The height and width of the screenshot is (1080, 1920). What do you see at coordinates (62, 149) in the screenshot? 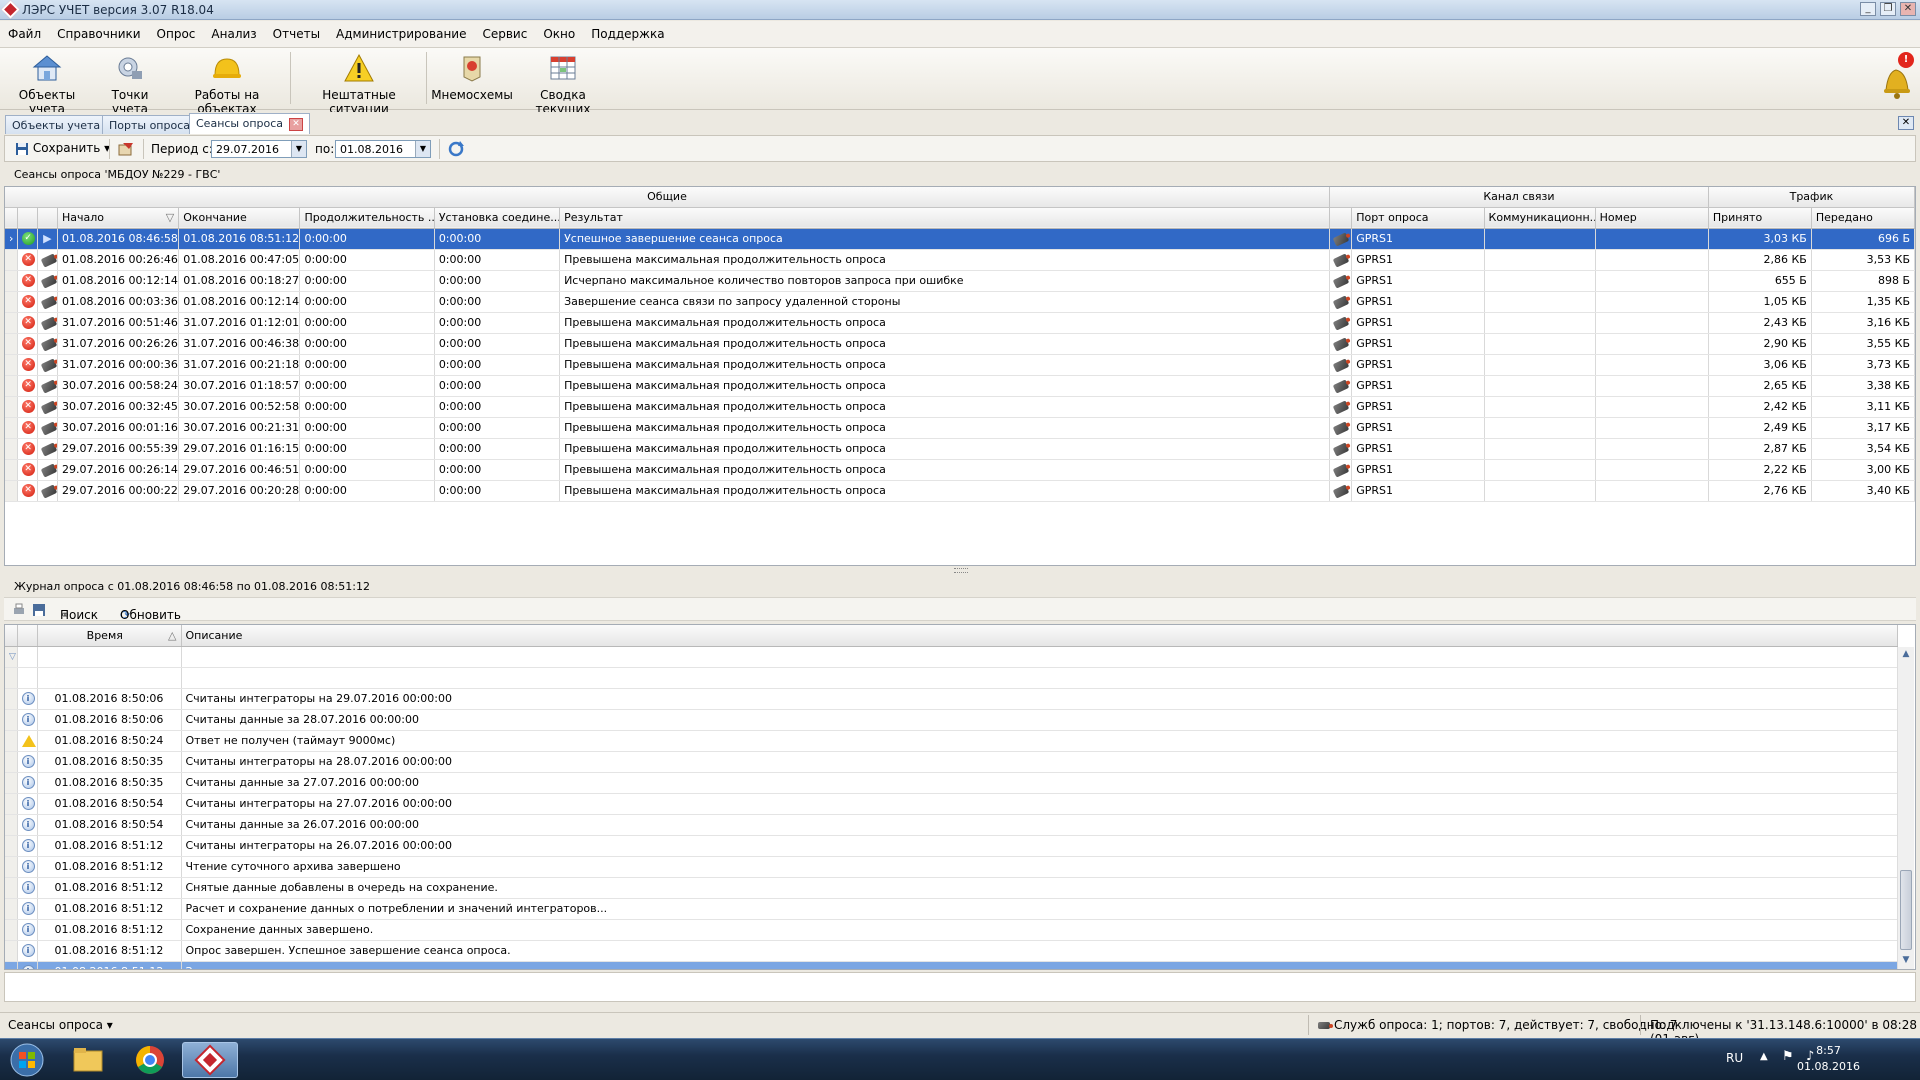
I see `save-button: Сохранить ▾` at bounding box center [62, 149].